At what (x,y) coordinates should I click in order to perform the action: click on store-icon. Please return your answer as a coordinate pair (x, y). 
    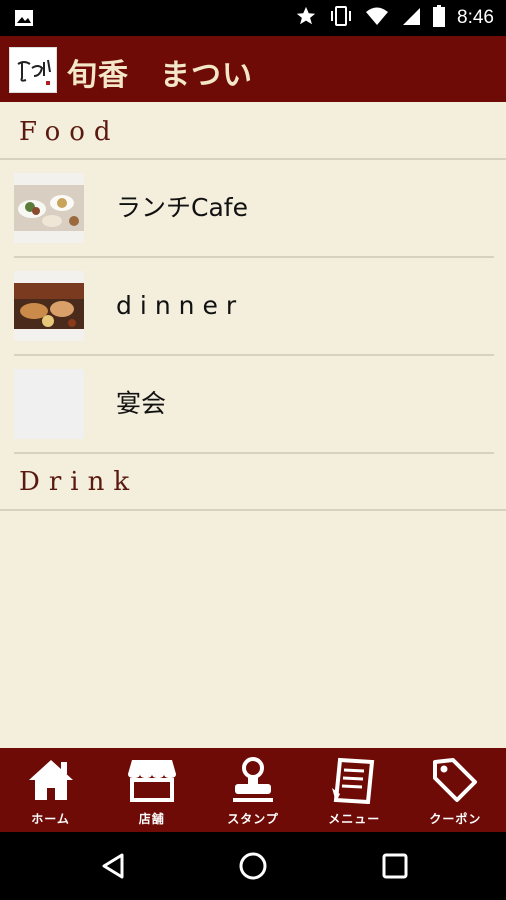
    Looking at the image, I should click on (152, 780).